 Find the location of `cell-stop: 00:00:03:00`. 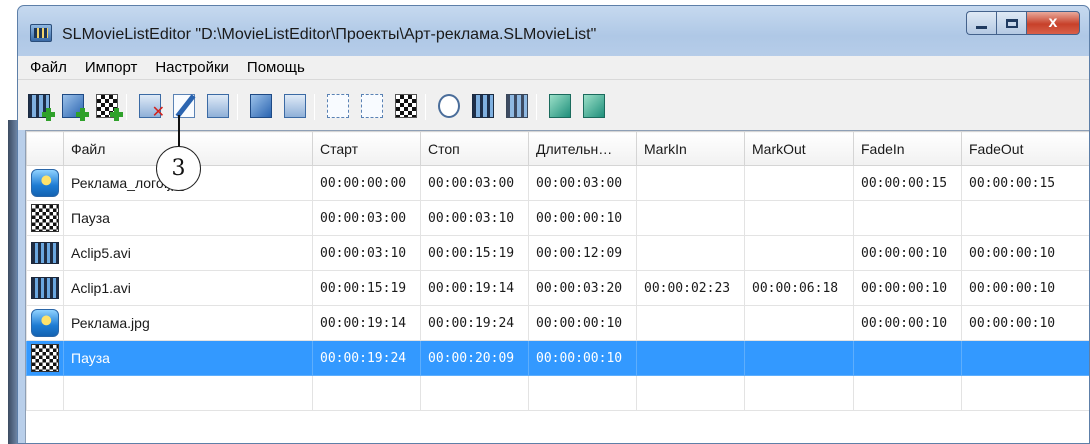

cell-stop: 00:00:03:00 is located at coordinates (474, 183).